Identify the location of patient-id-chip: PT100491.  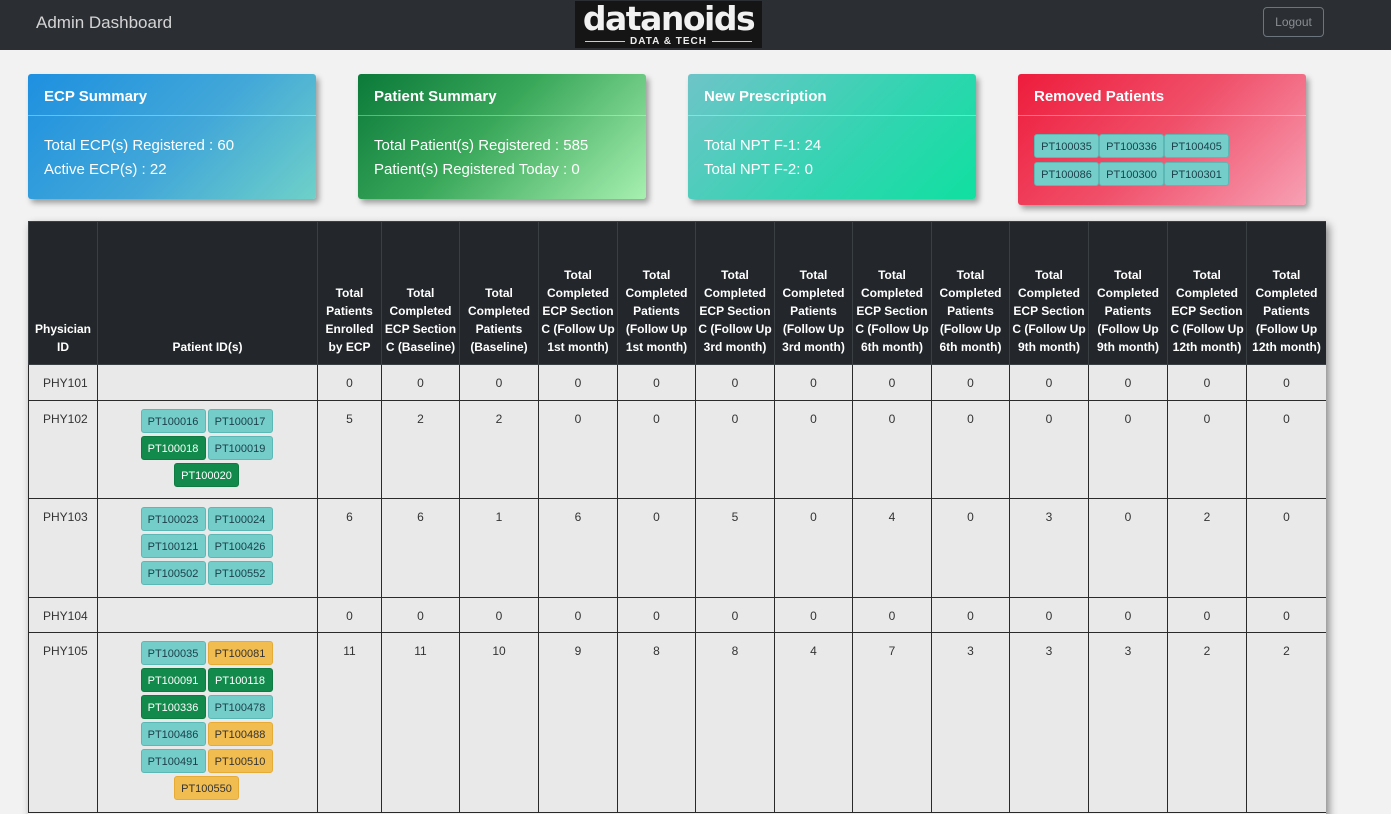
(173, 761).